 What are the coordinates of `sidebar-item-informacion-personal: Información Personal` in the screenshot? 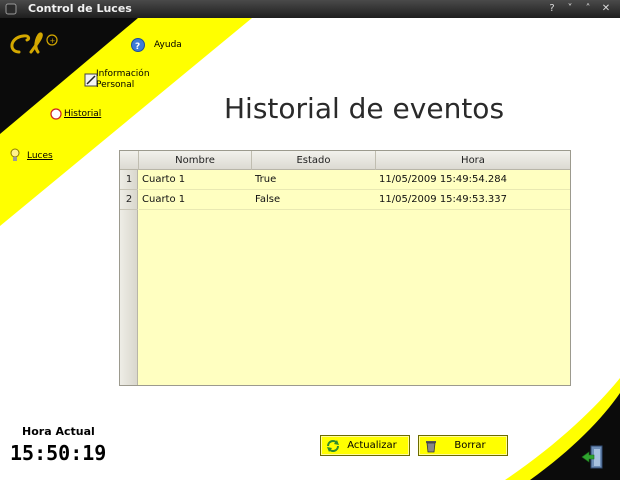 It's located at (117, 80).